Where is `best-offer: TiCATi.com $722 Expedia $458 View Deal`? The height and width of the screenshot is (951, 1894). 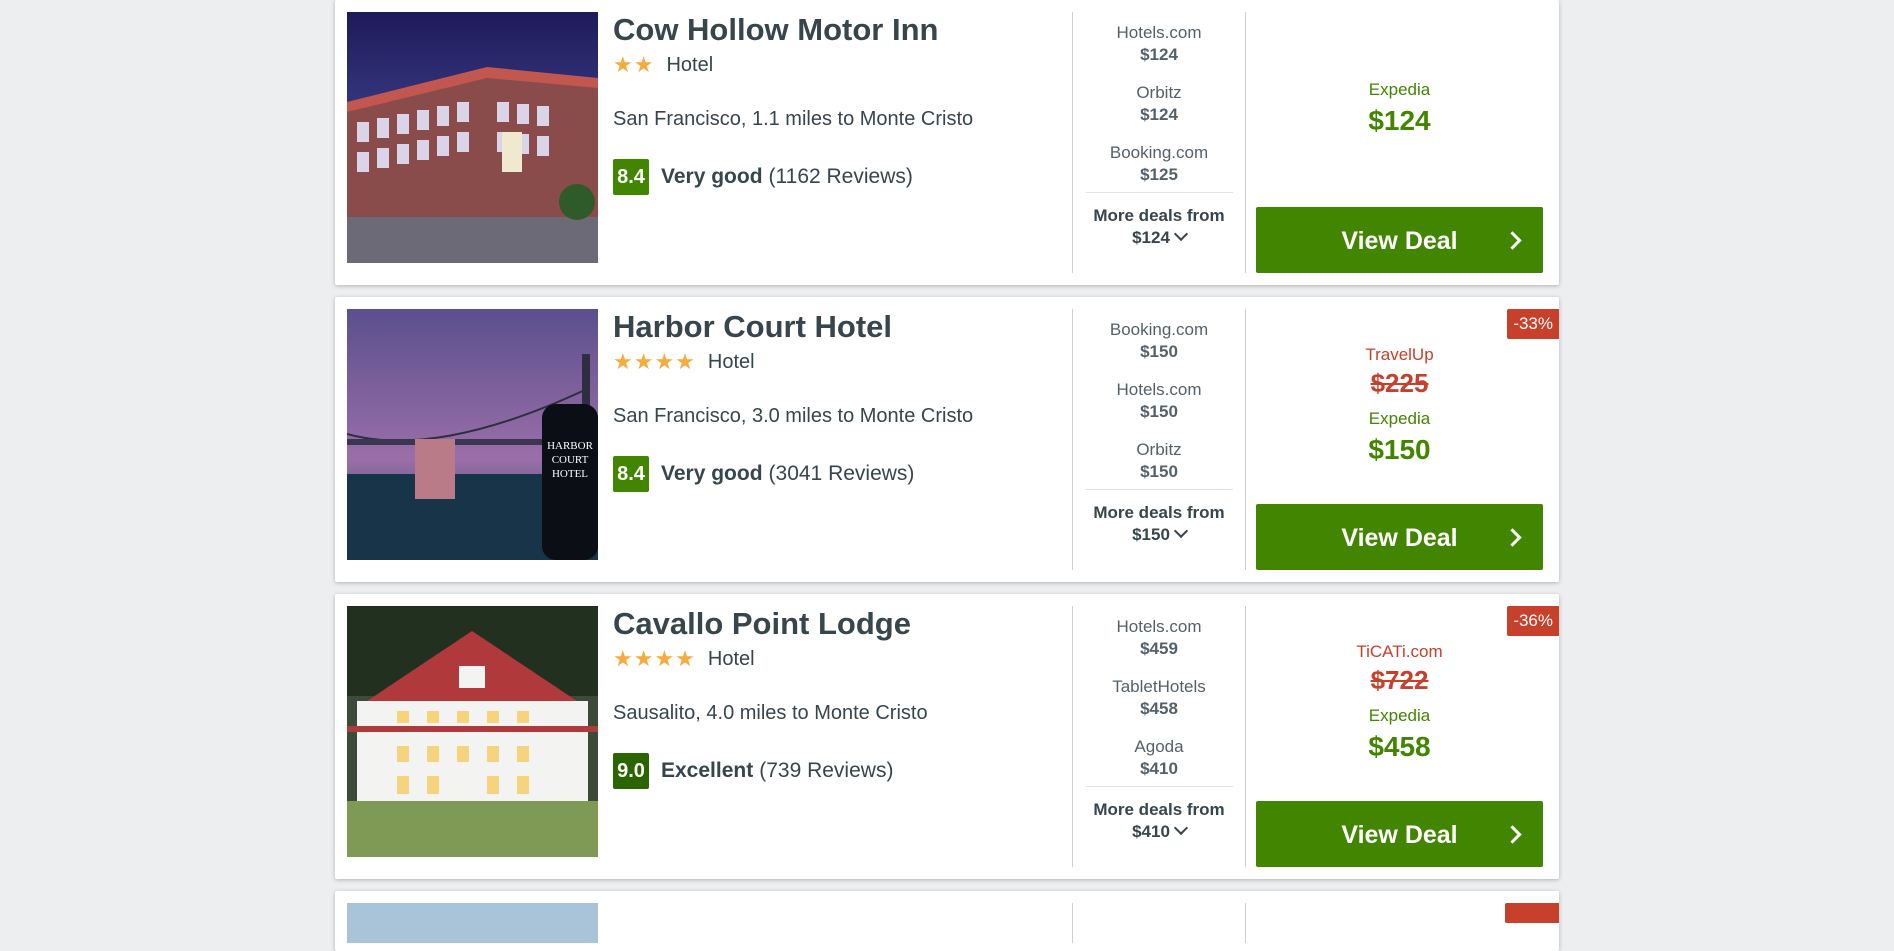
best-offer: TiCATi.com $722 Expedia $458 View Deal is located at coordinates (1399, 736).